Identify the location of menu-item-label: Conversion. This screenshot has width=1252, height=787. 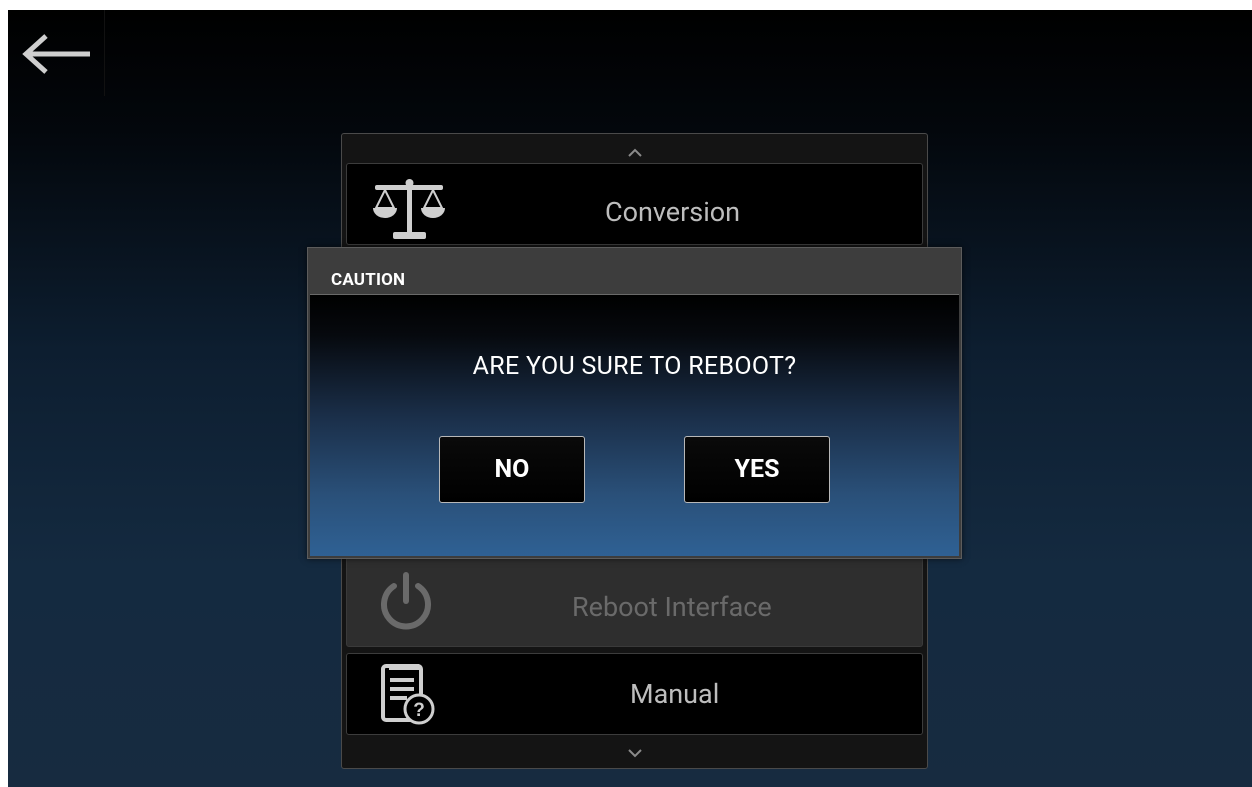
(673, 212).